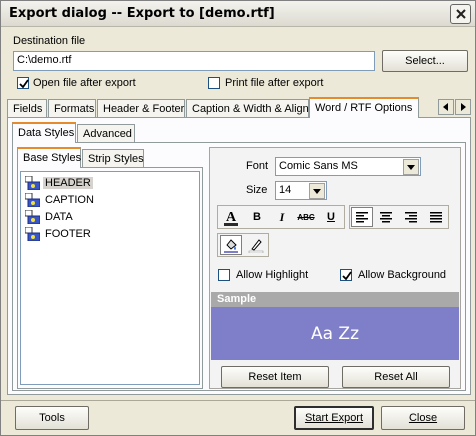 The height and width of the screenshot is (436, 476). Describe the element at coordinates (257, 190) in the screenshot. I see `size-label: Size` at that location.